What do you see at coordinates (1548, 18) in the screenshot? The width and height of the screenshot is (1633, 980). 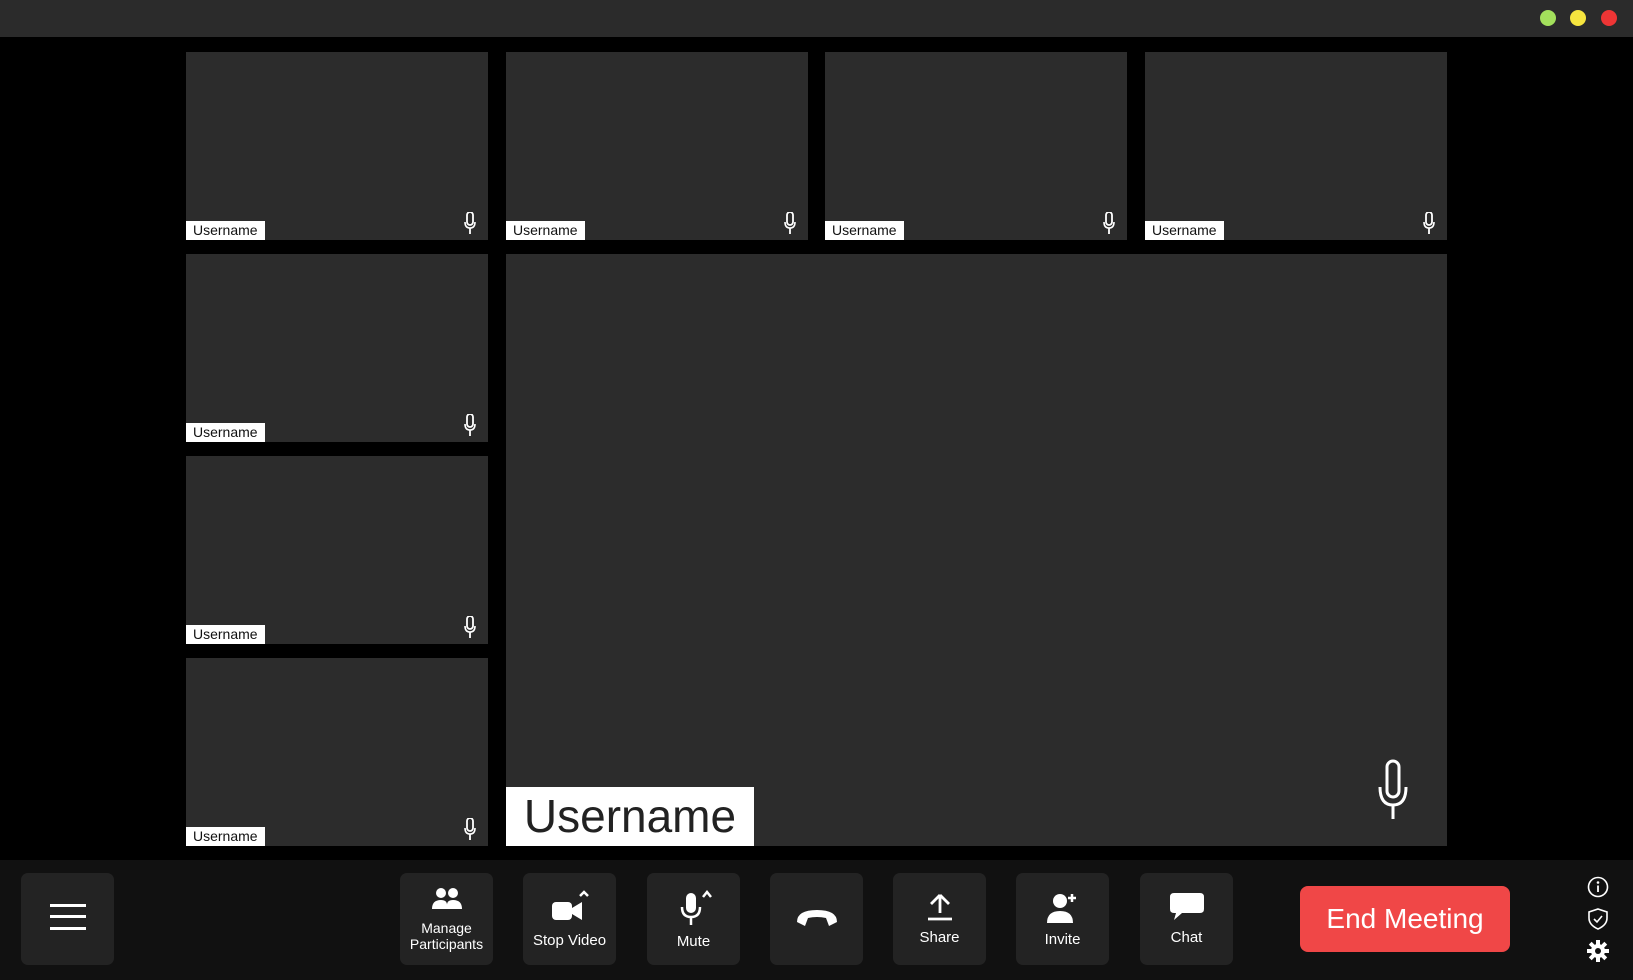 I see `window-maximize-button` at bounding box center [1548, 18].